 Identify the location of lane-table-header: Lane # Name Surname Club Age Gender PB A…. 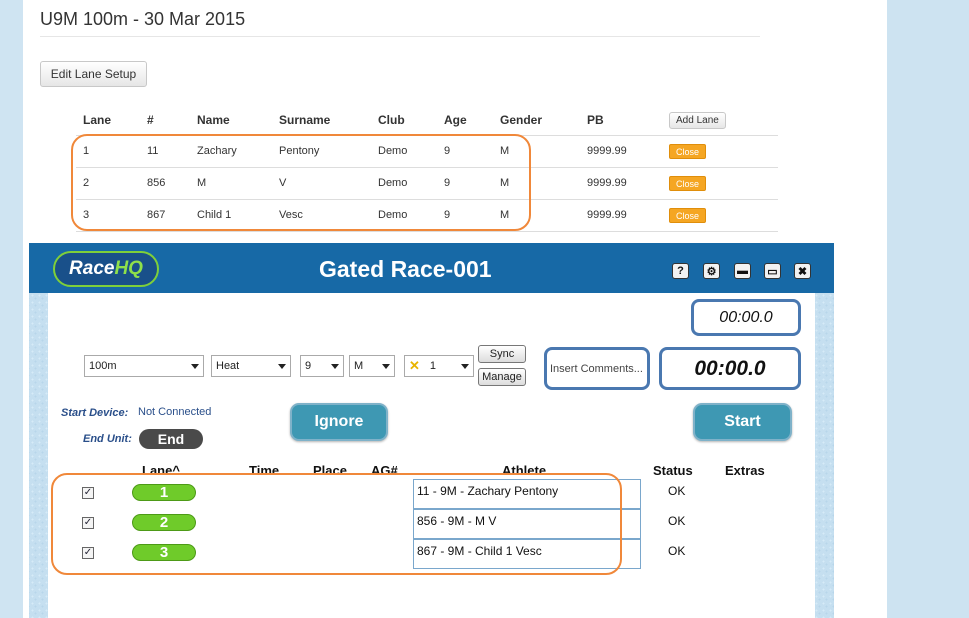
(427, 121).